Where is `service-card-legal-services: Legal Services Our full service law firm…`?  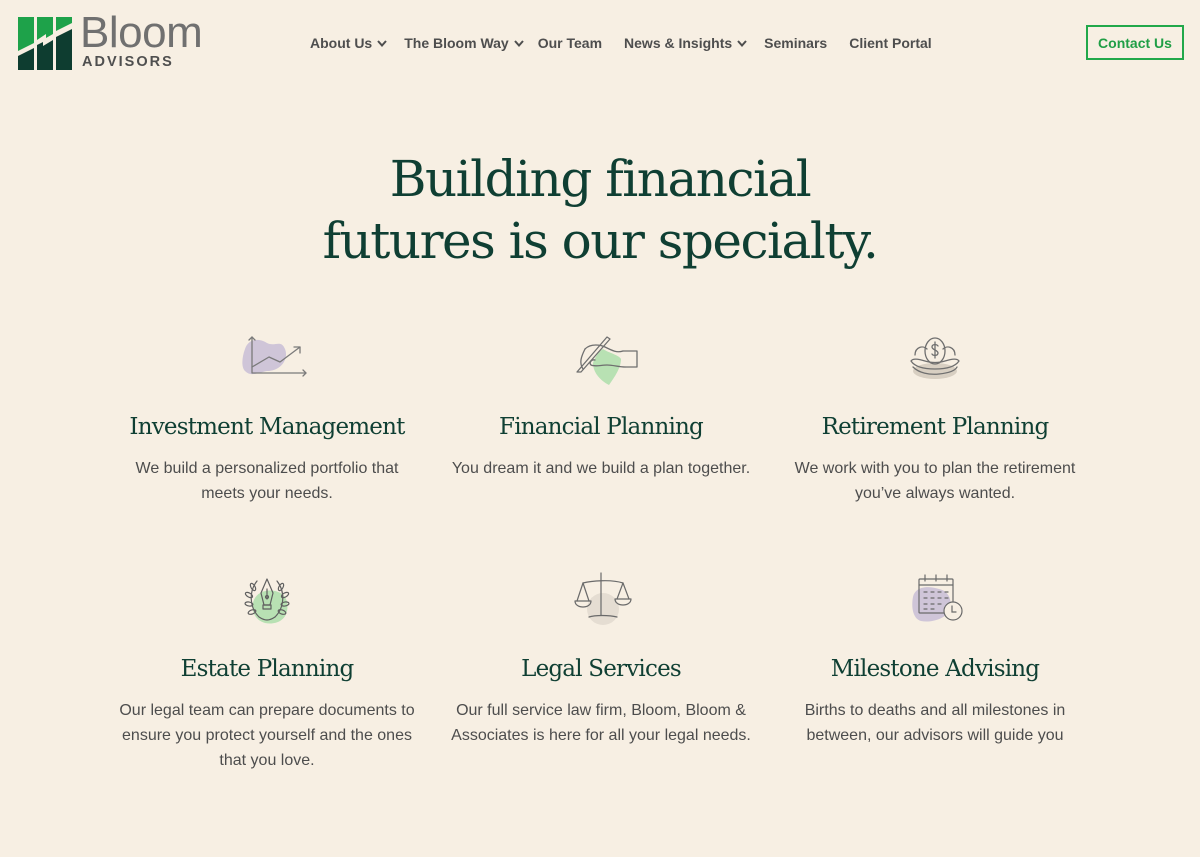 service-card-legal-services: Legal Services Our full service law firm… is located at coordinates (601, 682).